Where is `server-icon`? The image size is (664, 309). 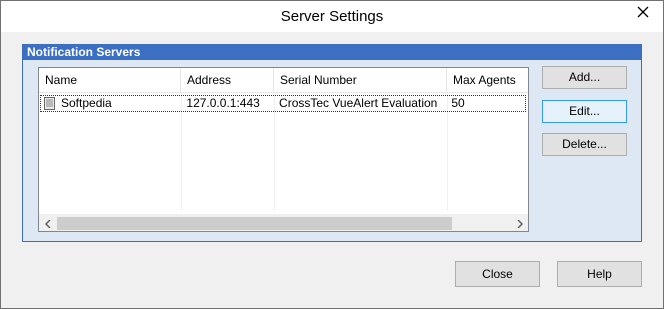 server-icon is located at coordinates (49, 103).